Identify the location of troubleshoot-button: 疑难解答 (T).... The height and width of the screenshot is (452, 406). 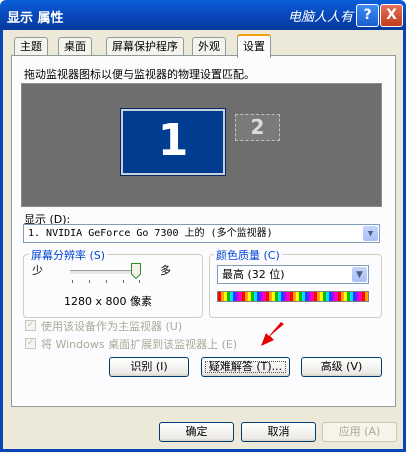
(245, 367).